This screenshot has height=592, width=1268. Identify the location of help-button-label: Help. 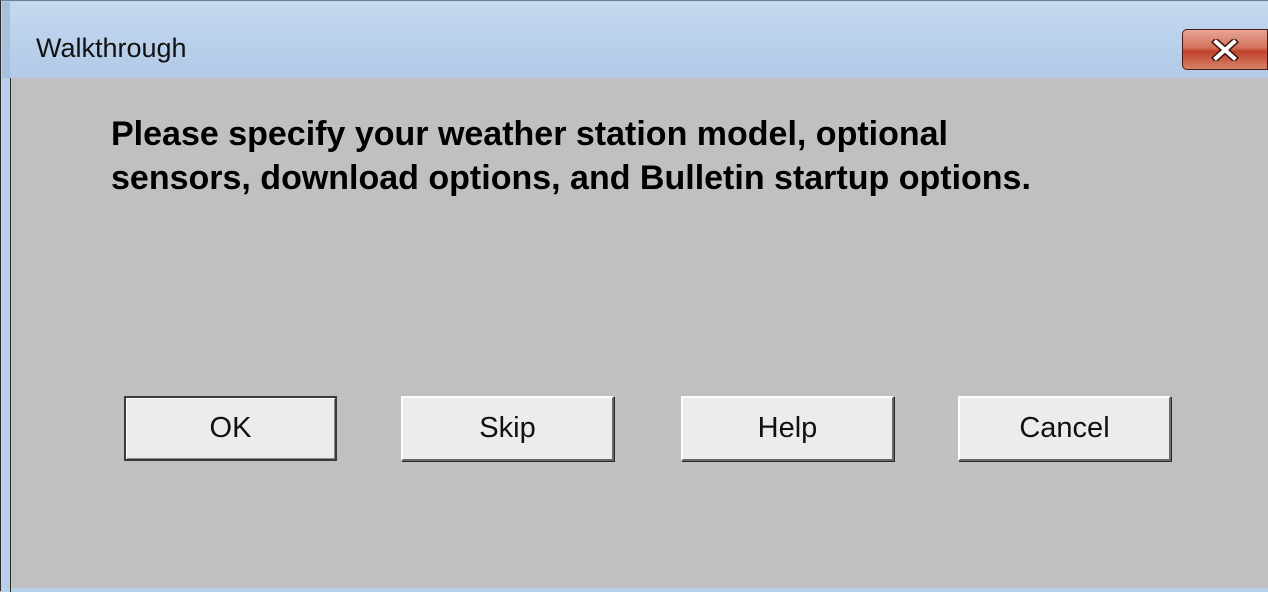
(787, 428).